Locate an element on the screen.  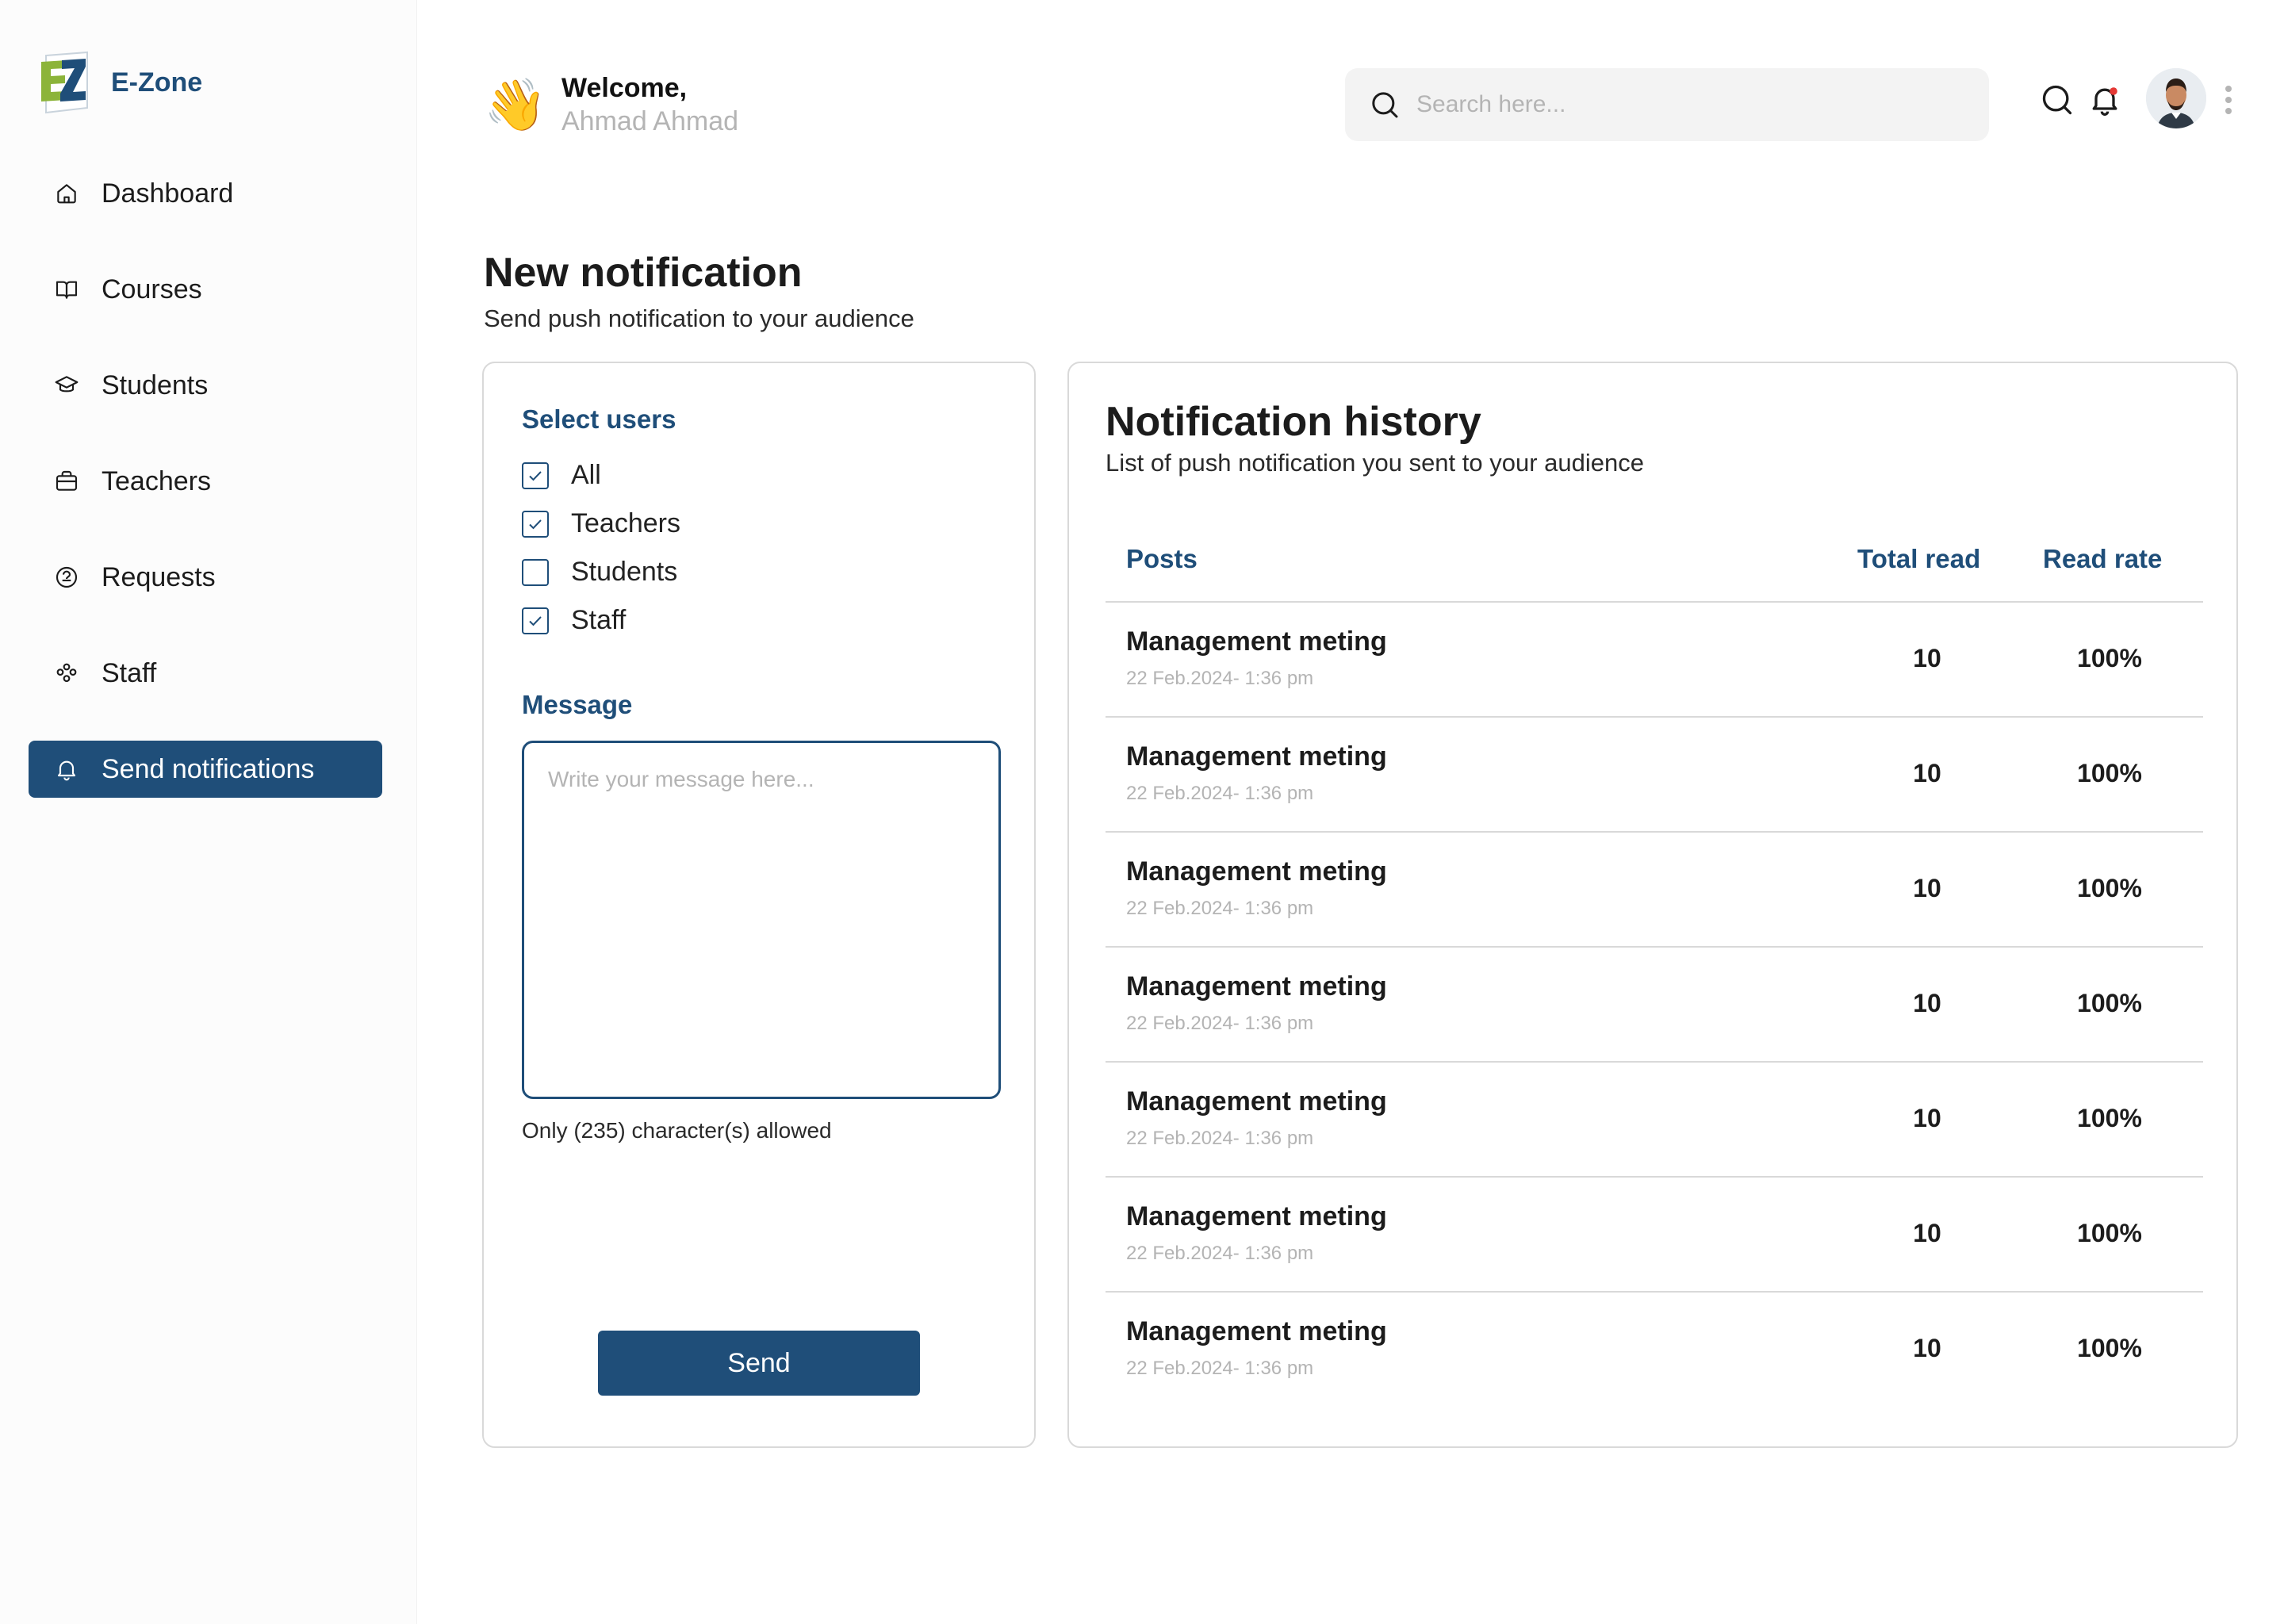
user-avatar-icon is located at coordinates (2176, 98).